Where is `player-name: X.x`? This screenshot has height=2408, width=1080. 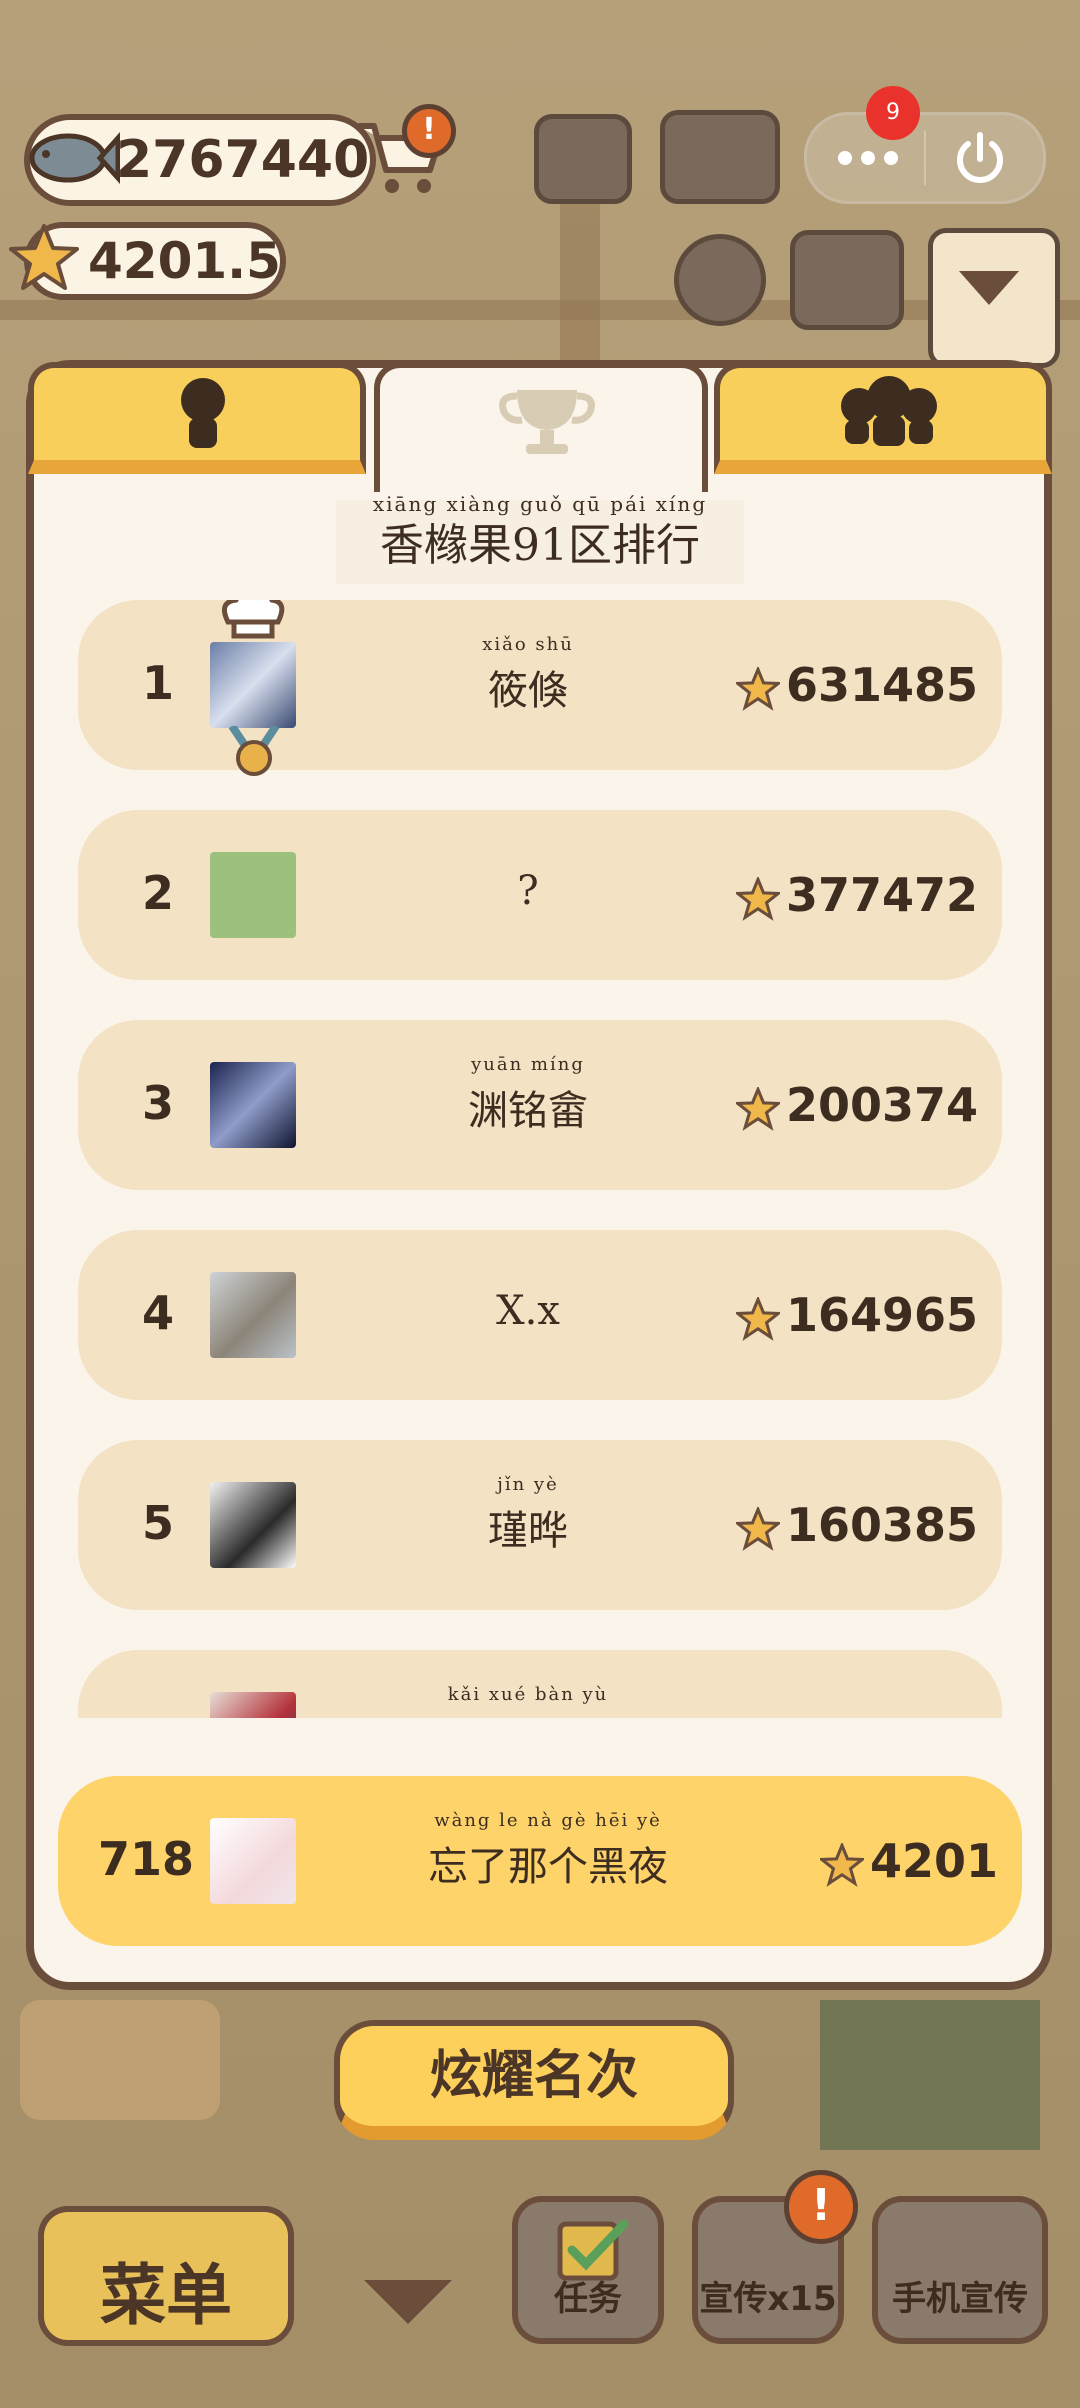 player-name: X.x is located at coordinates (528, 1311).